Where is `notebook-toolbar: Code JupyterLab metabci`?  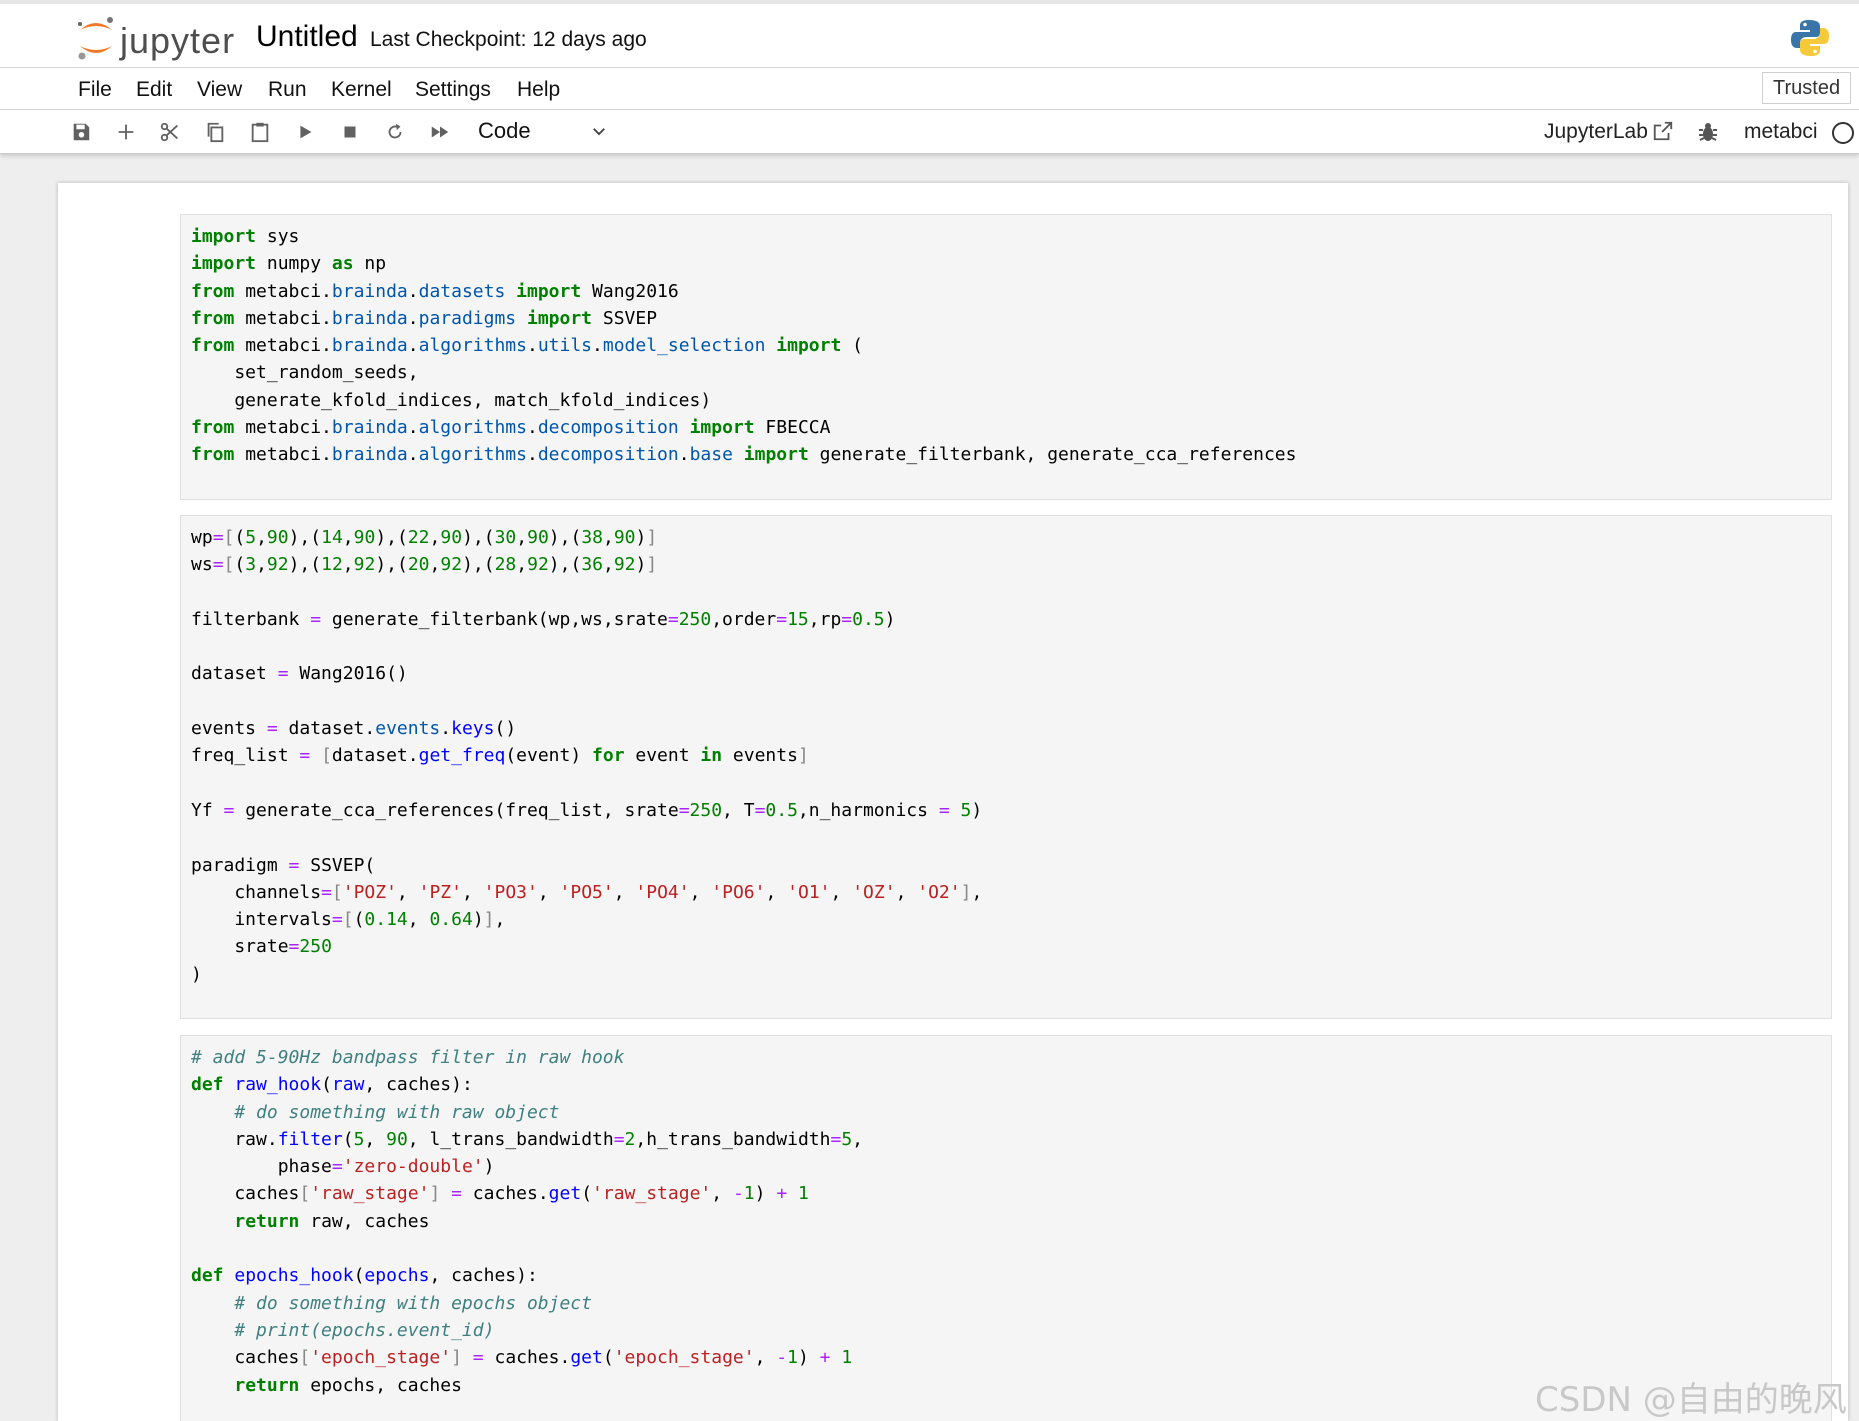 notebook-toolbar: Code JupyterLab metabci is located at coordinates (929, 132).